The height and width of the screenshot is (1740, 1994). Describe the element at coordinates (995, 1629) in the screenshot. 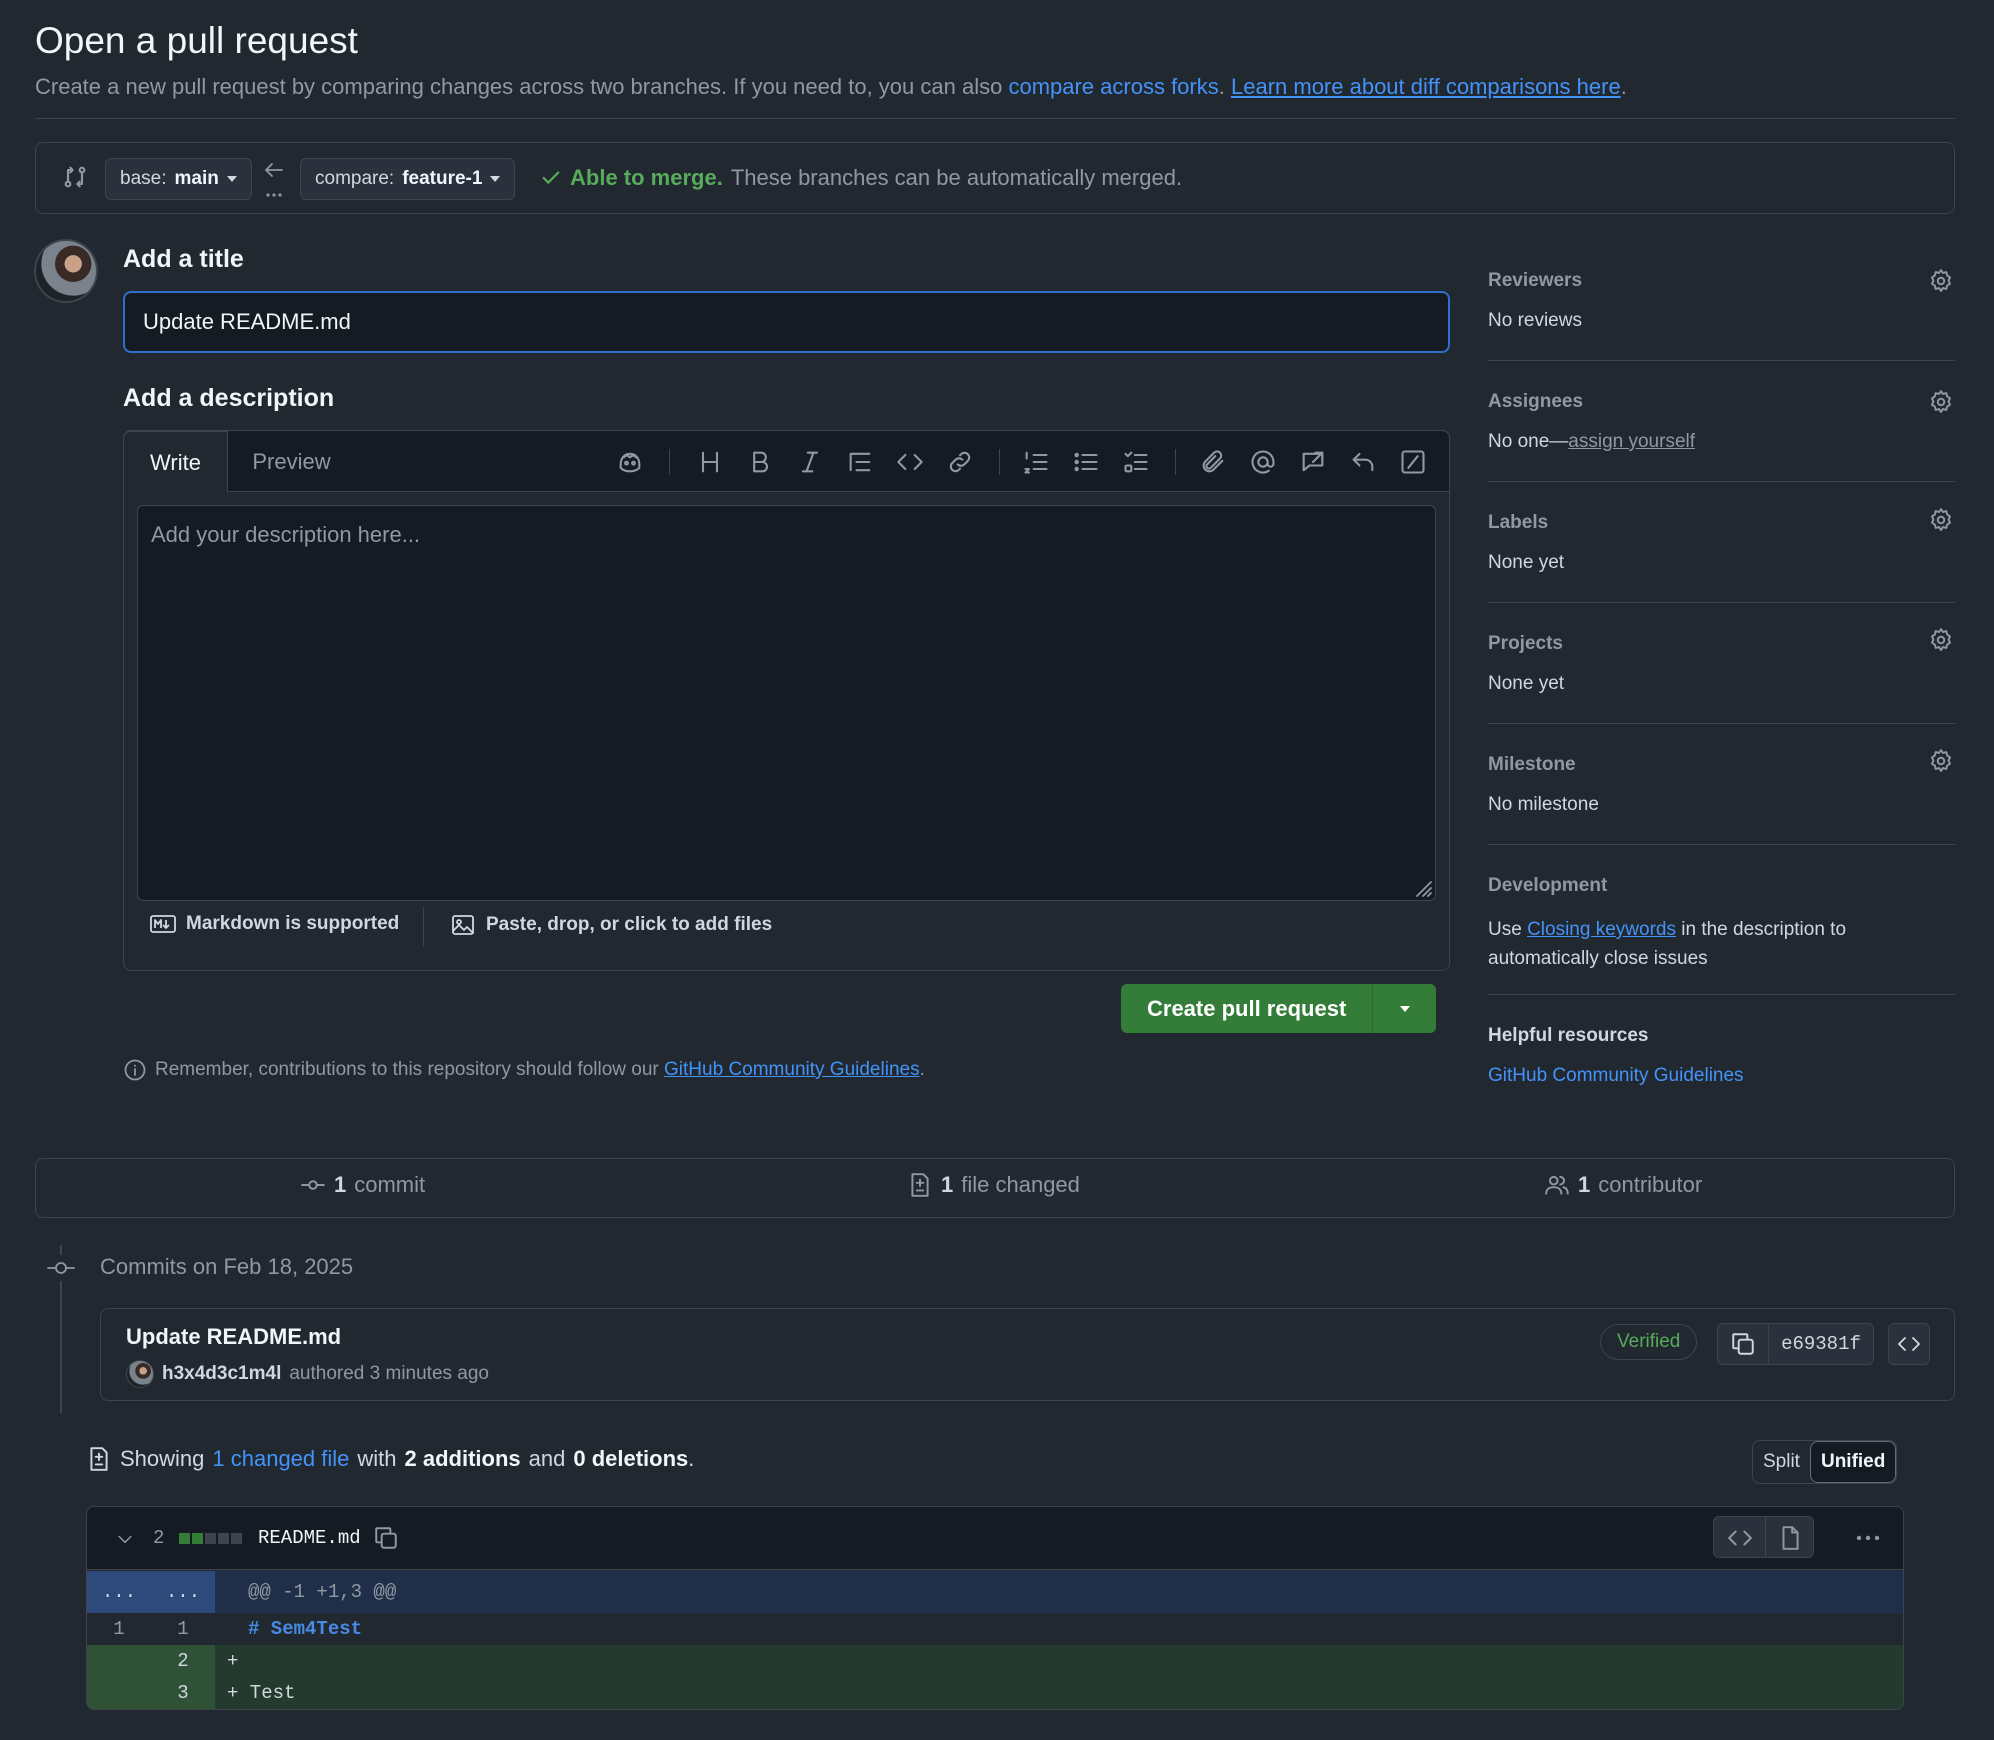

I see `diff-line: 1 1 # Sem4Test` at that location.